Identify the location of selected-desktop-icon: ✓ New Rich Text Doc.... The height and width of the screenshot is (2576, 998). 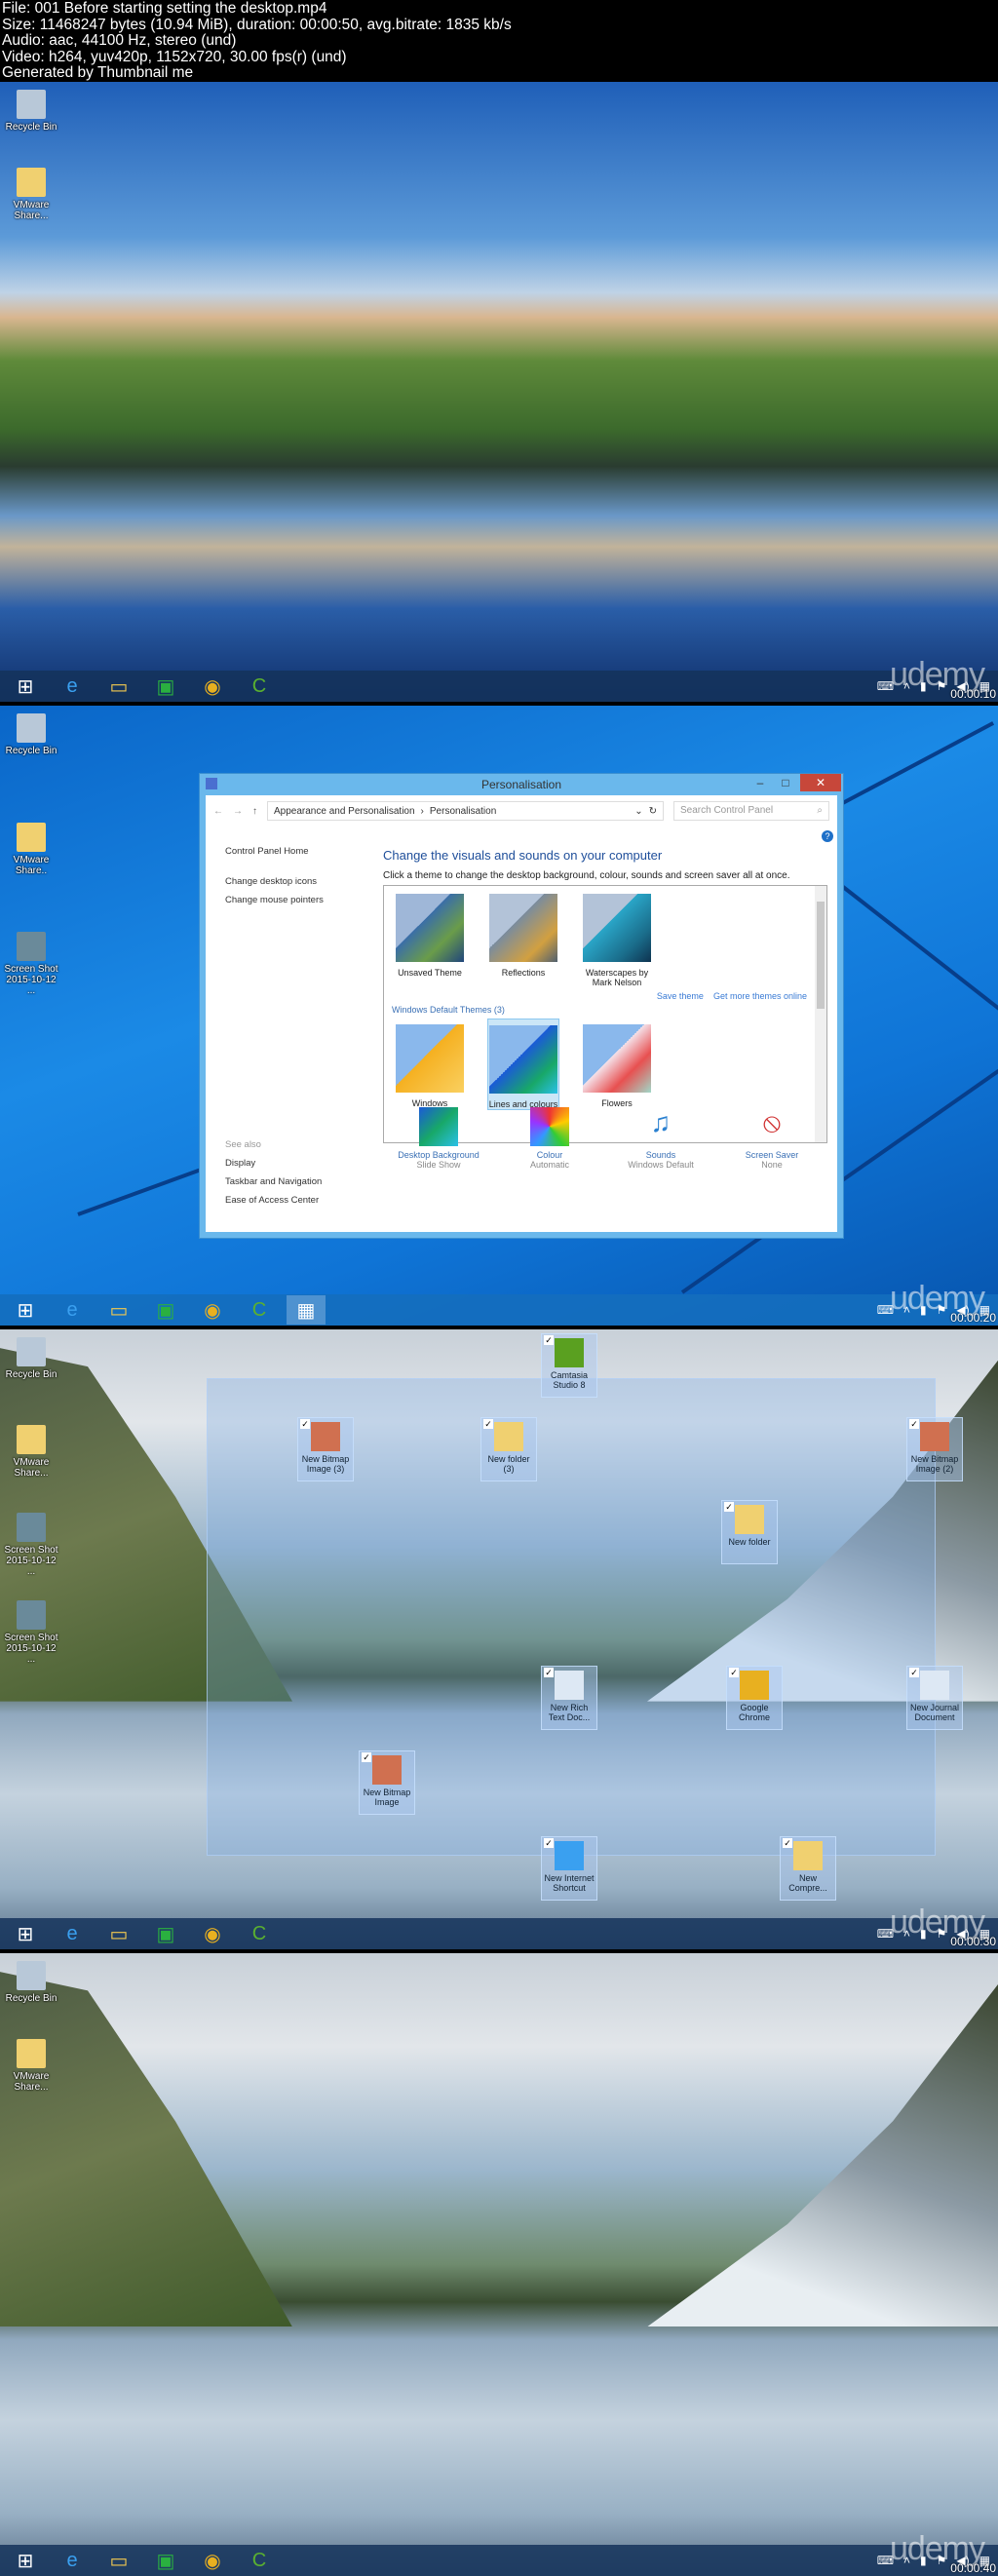
(569, 1698).